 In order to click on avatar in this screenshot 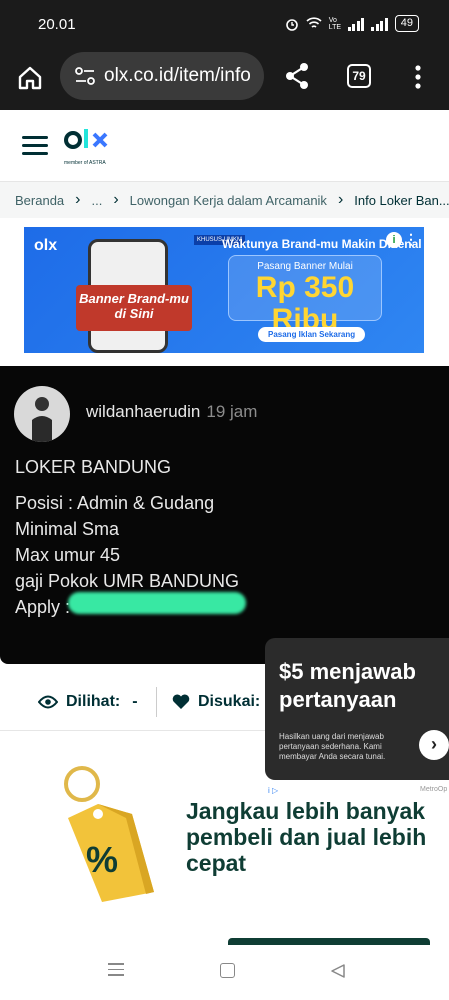, I will do `click(42, 414)`.